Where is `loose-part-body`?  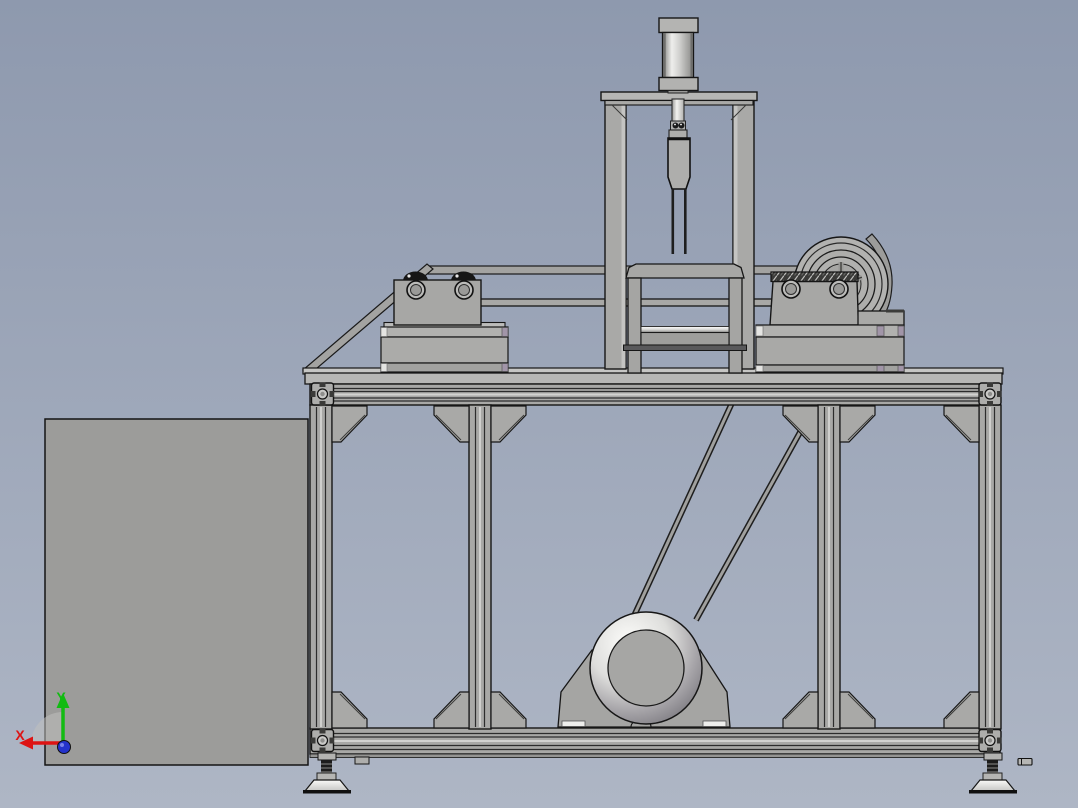
loose-part-body is located at coordinates (1025, 761).